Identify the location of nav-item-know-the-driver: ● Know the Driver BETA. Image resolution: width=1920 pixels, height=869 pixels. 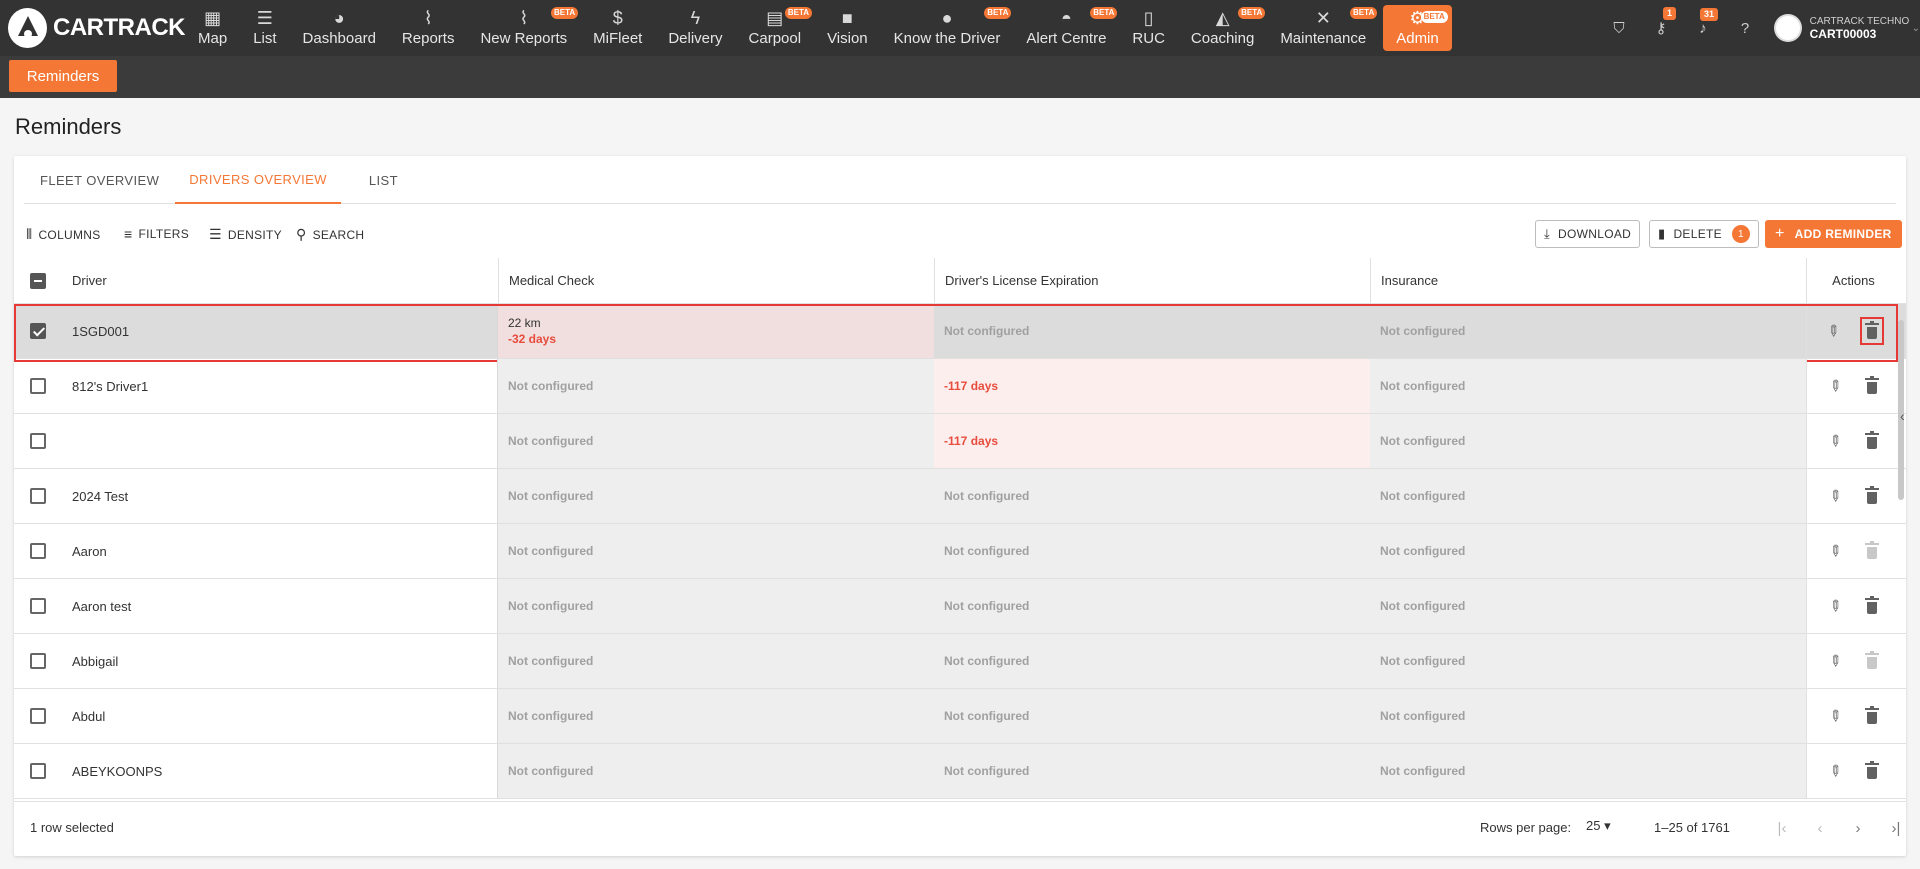
(947, 28).